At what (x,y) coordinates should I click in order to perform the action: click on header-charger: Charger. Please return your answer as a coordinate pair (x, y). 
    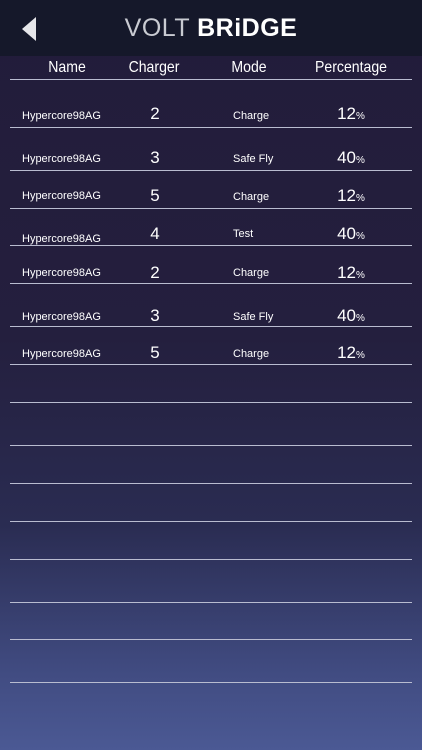
    Looking at the image, I should click on (154, 67).